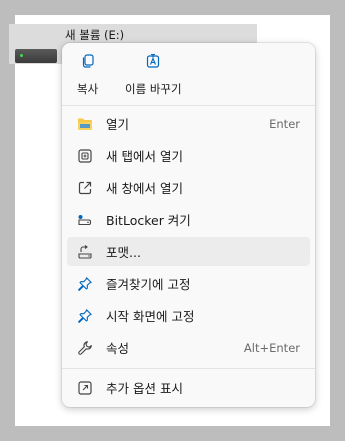 The height and width of the screenshot is (441, 345). What do you see at coordinates (118, 124) in the screenshot?
I see `menu-item-label: 열기` at bounding box center [118, 124].